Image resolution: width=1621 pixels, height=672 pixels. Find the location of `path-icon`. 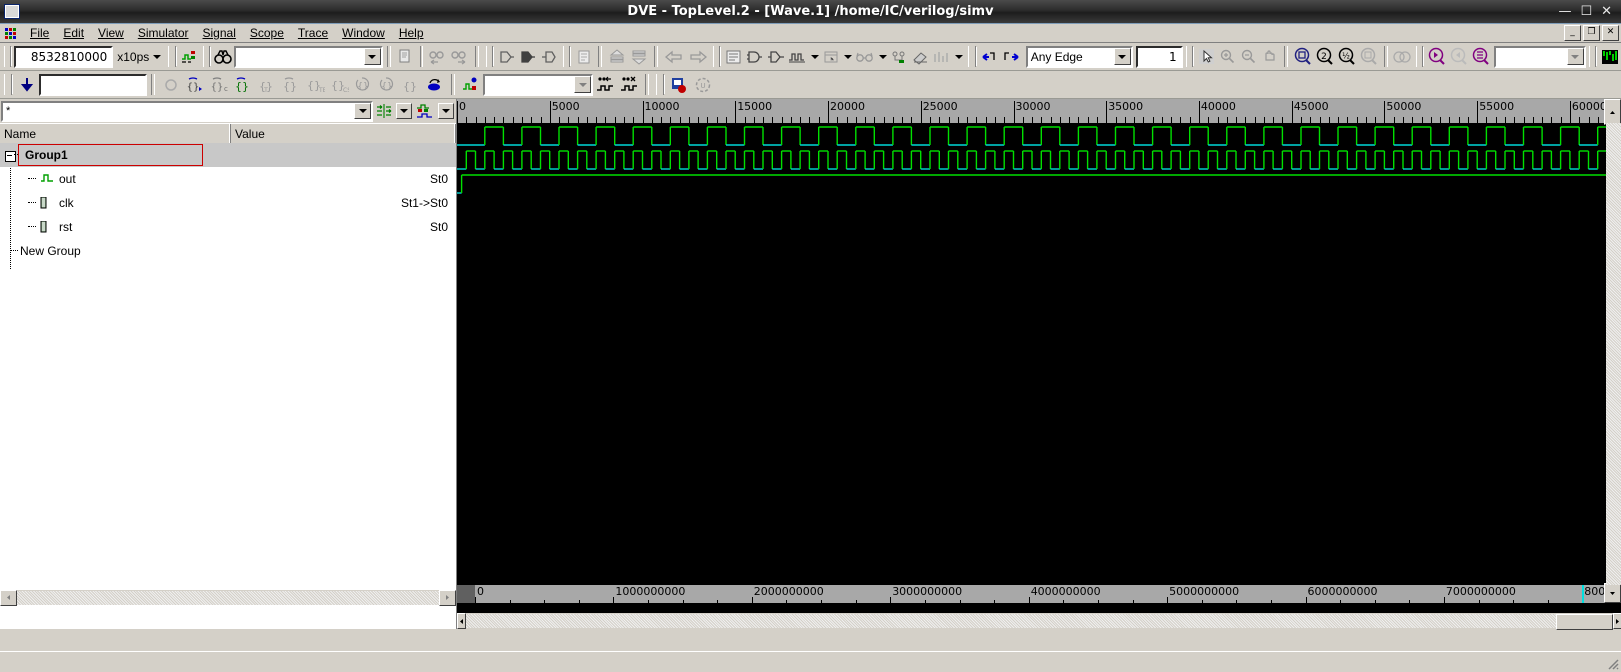

path-icon is located at coordinates (942, 57).